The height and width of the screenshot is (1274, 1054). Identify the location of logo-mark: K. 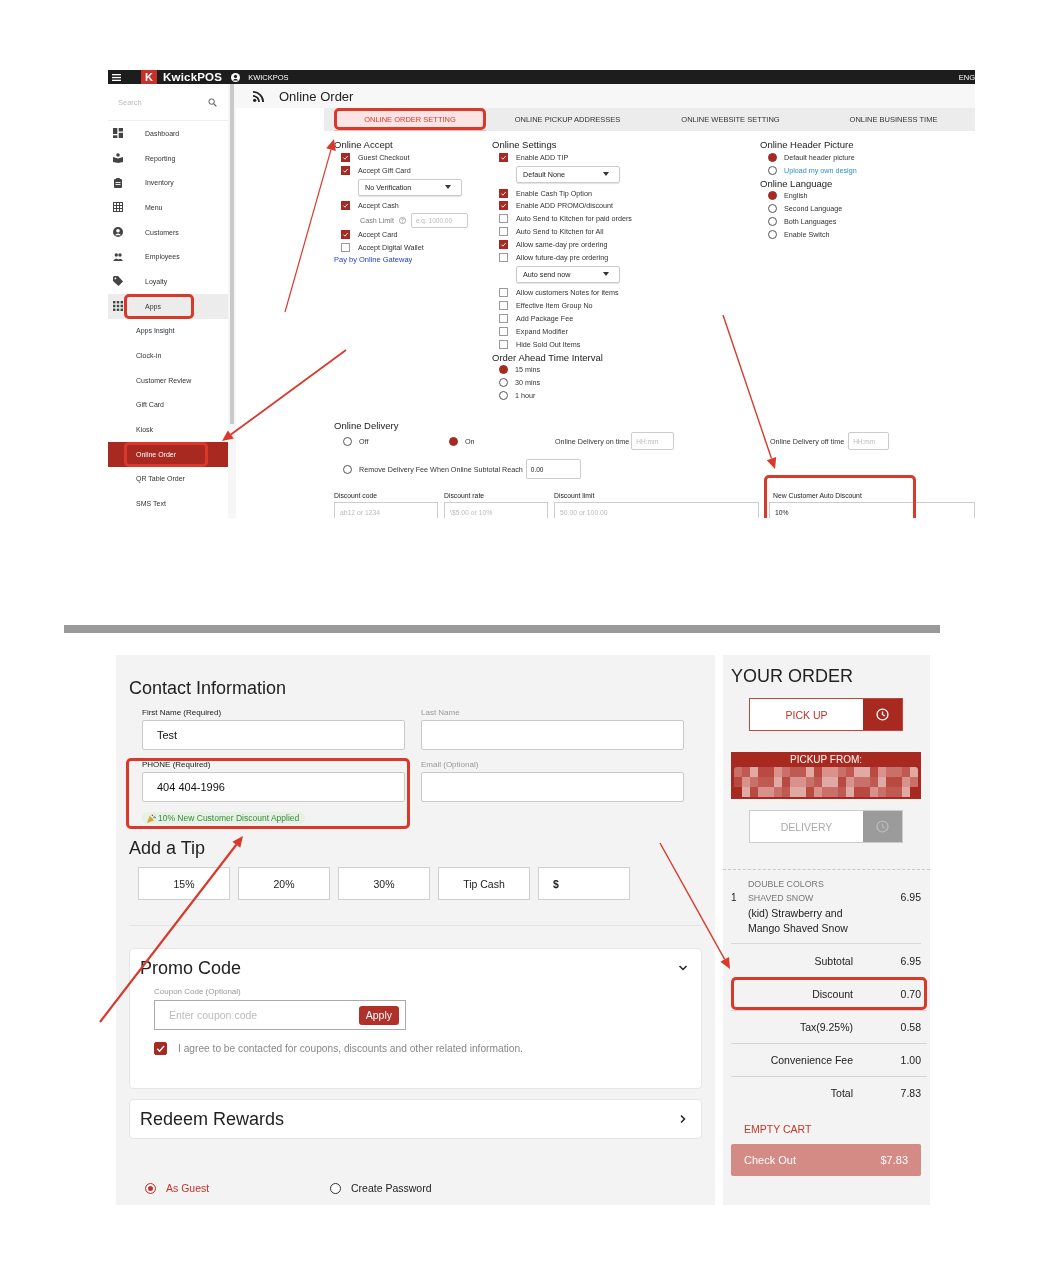
(149, 77).